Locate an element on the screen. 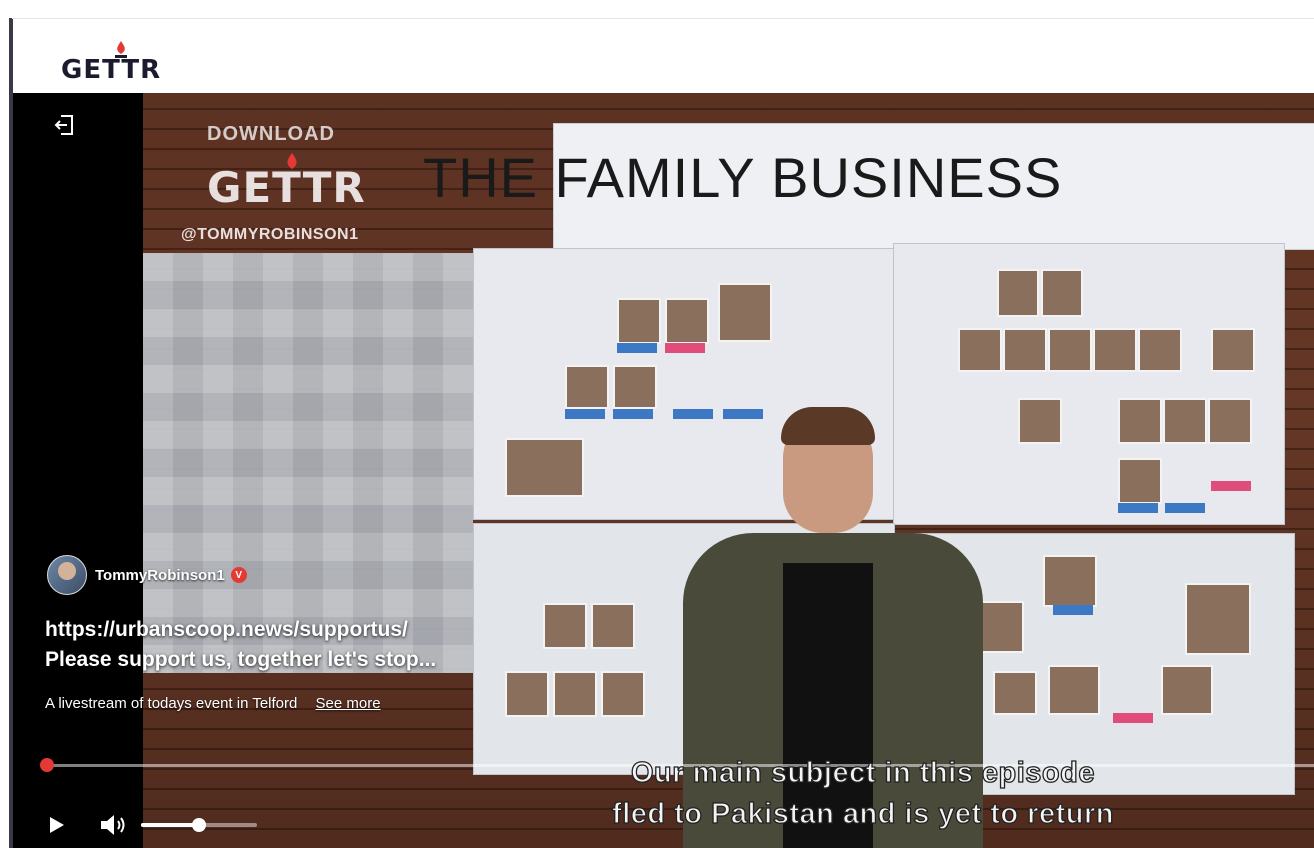  volume-handle is located at coordinates (199, 825).